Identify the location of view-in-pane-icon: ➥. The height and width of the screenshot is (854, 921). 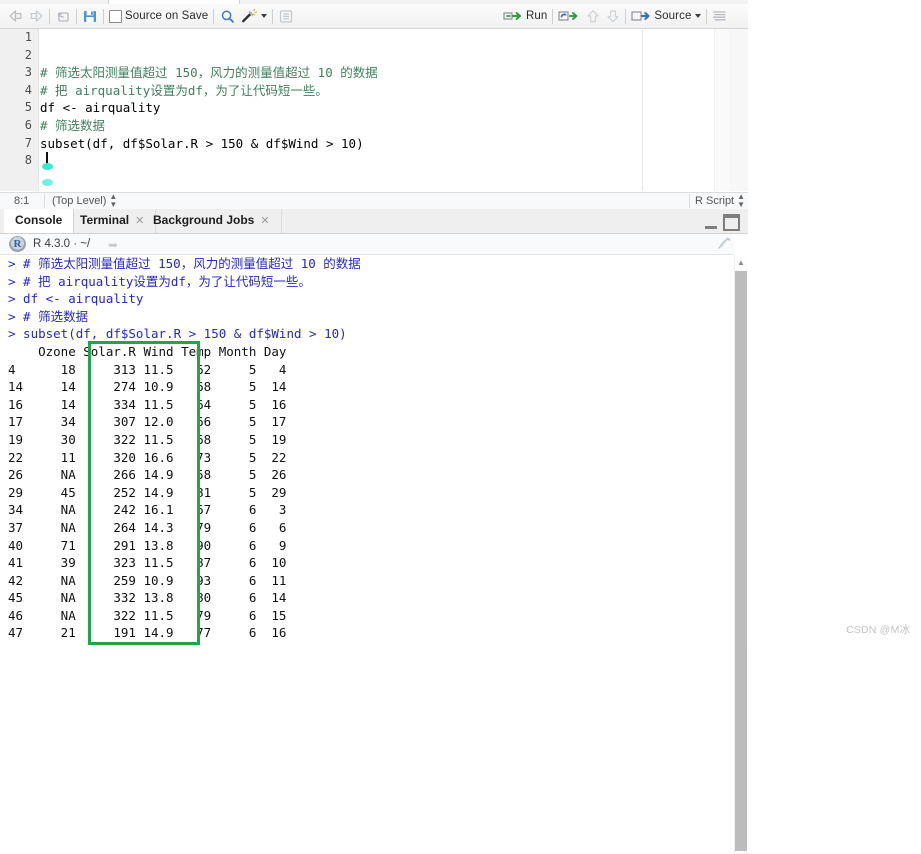
(113, 245).